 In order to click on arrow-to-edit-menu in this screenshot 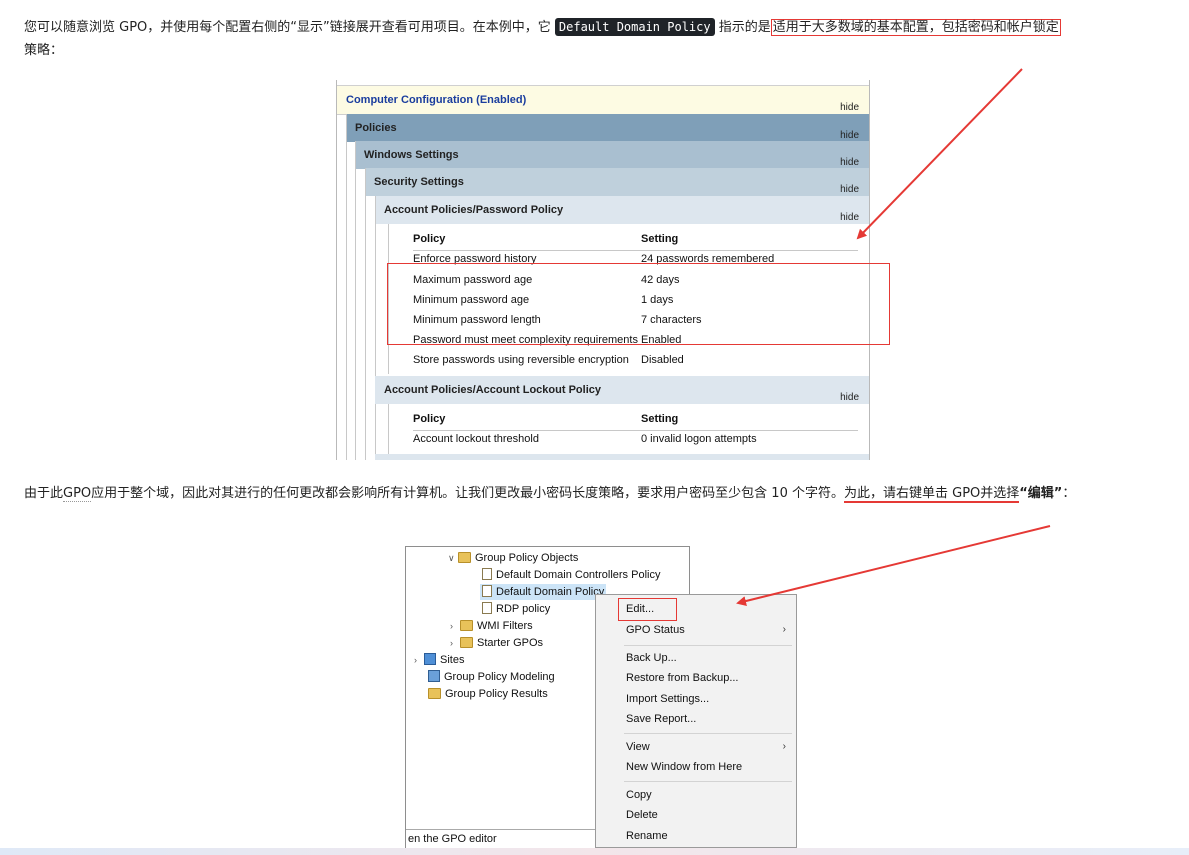, I will do `click(893, 565)`.